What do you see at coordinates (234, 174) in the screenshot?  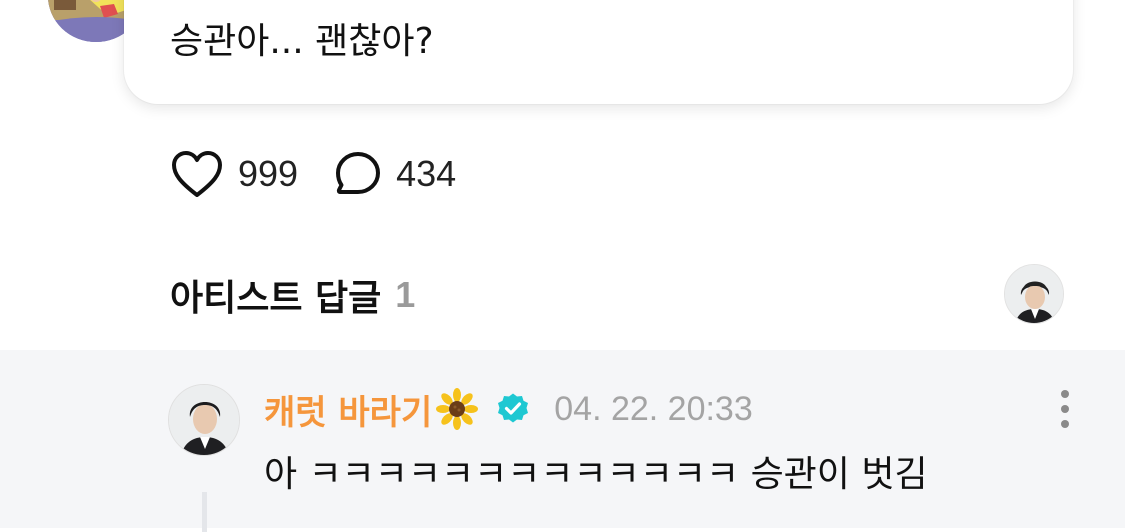 I see `like-button: 999` at bounding box center [234, 174].